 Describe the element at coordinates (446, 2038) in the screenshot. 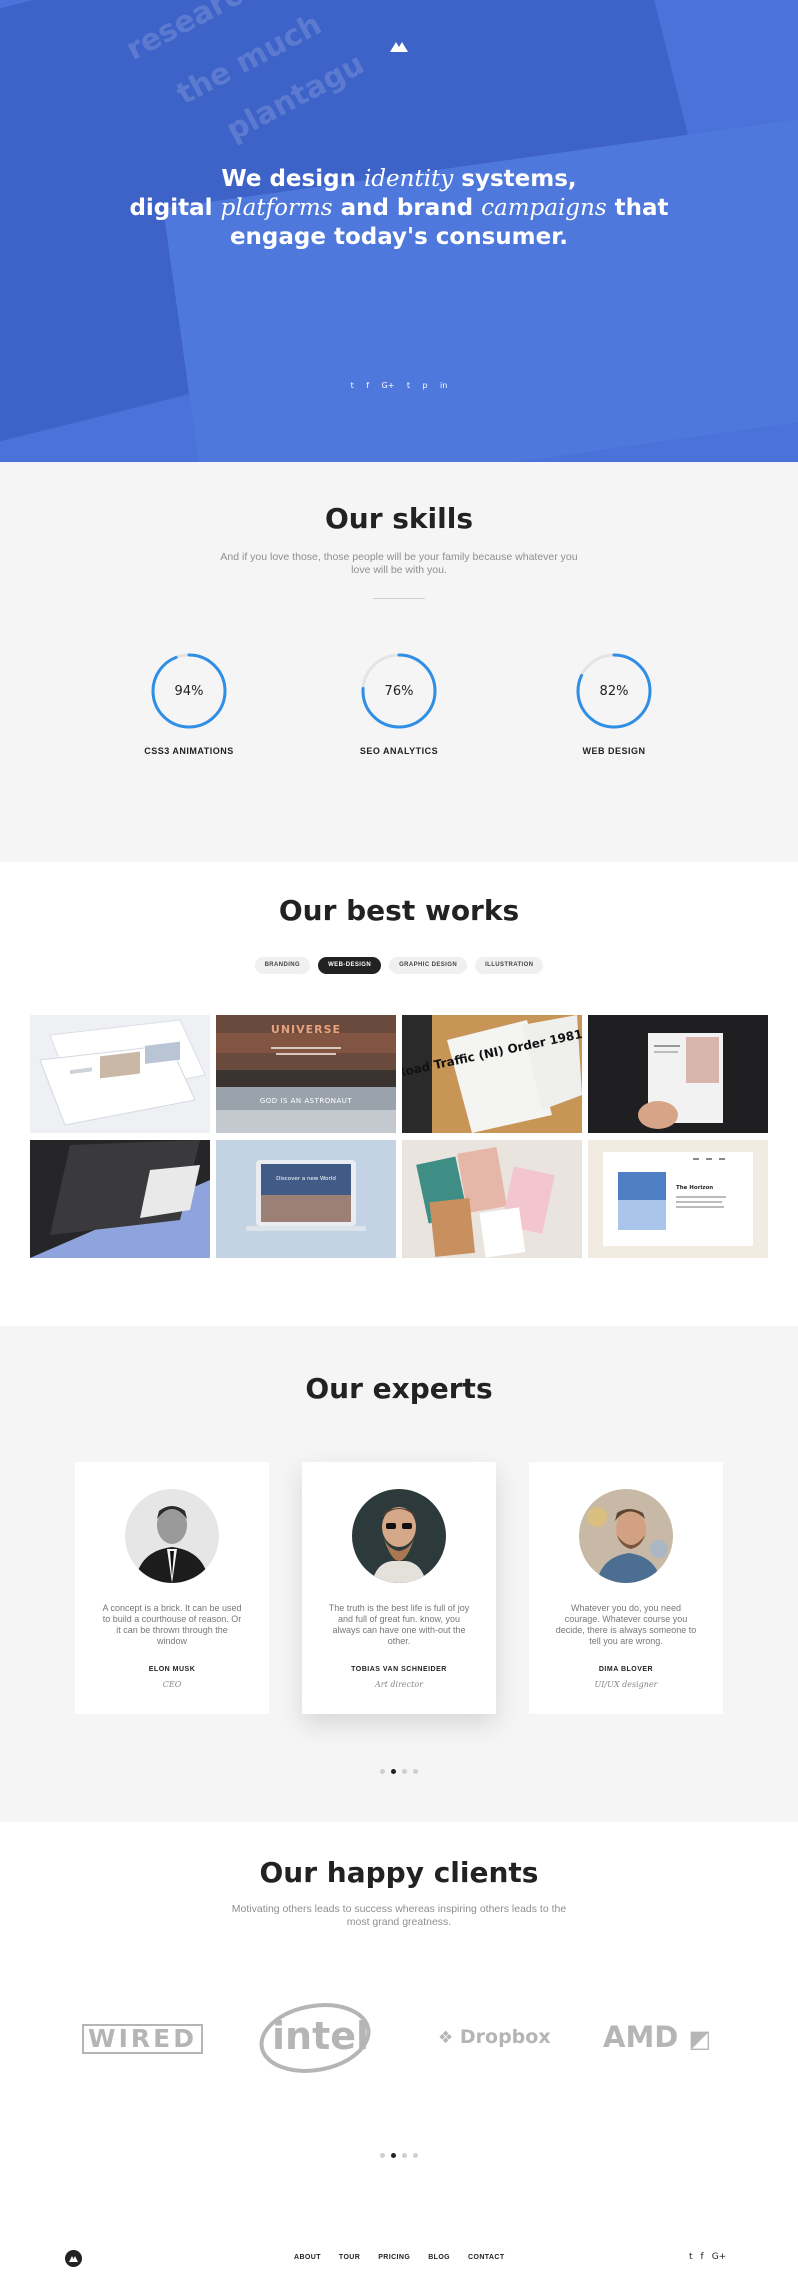

I see `dropbox-icon: ❖` at that location.